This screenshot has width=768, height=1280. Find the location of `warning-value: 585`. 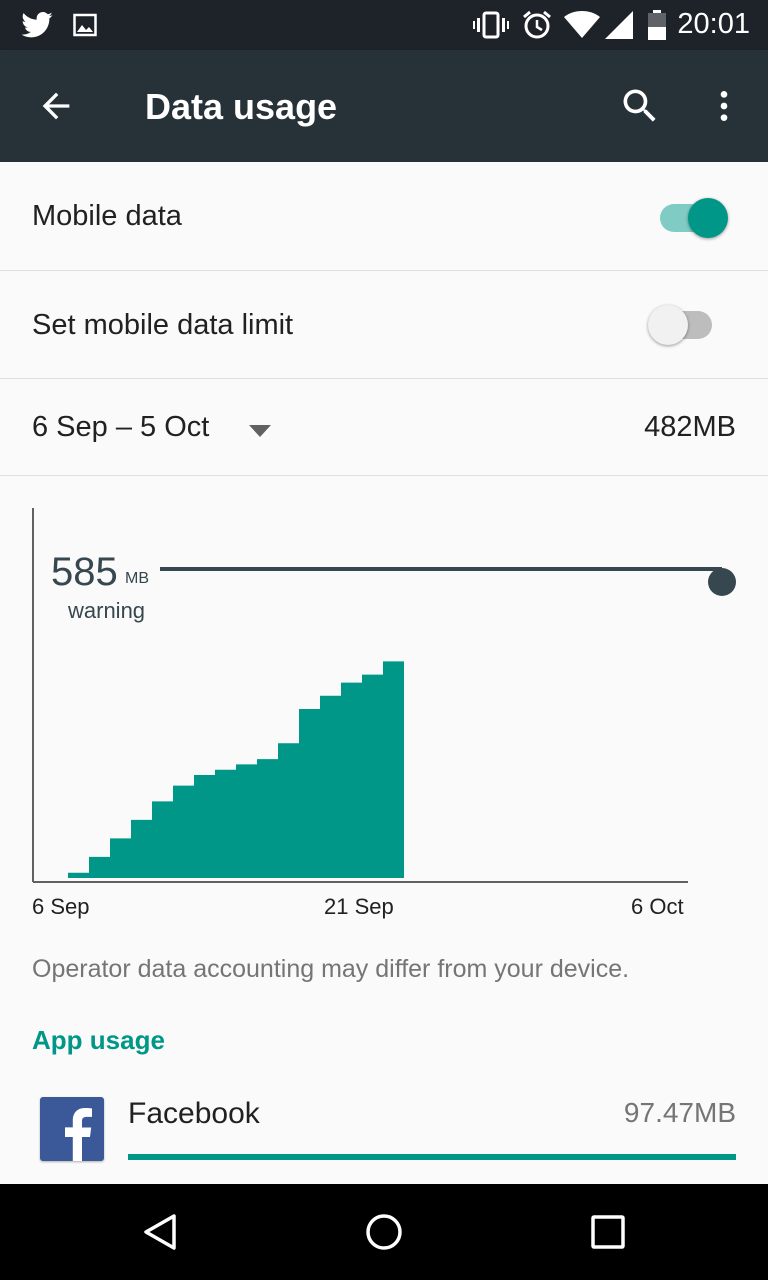

warning-value: 585 is located at coordinates (84, 572).